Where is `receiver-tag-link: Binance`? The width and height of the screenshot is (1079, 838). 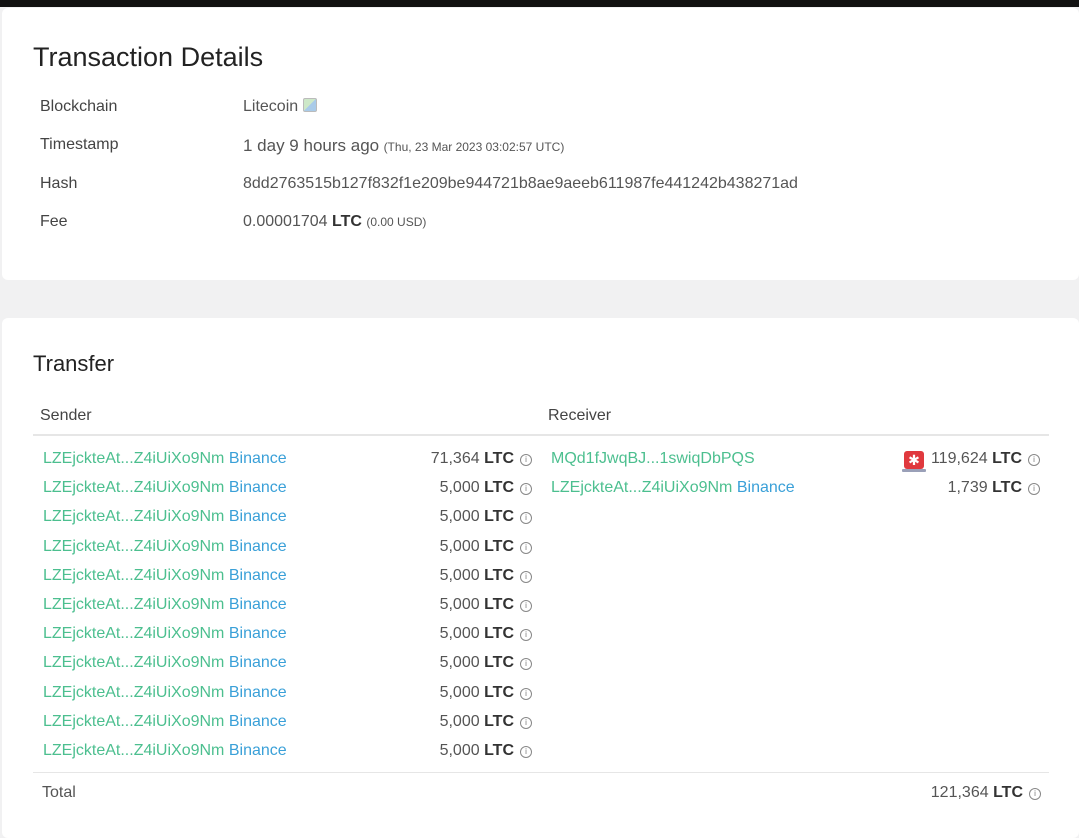 receiver-tag-link: Binance is located at coordinates (766, 487).